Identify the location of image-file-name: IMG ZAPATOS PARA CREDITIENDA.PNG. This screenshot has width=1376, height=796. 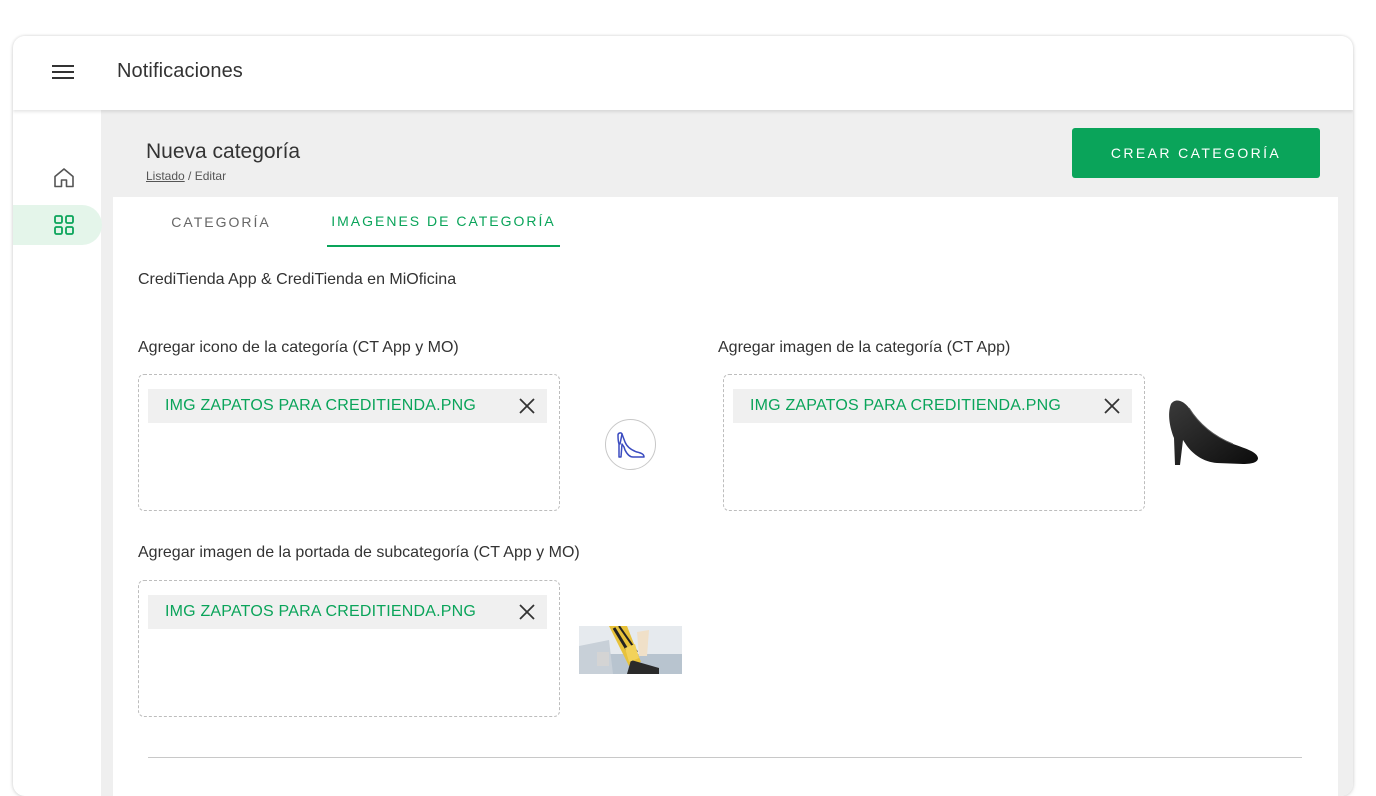
(906, 405).